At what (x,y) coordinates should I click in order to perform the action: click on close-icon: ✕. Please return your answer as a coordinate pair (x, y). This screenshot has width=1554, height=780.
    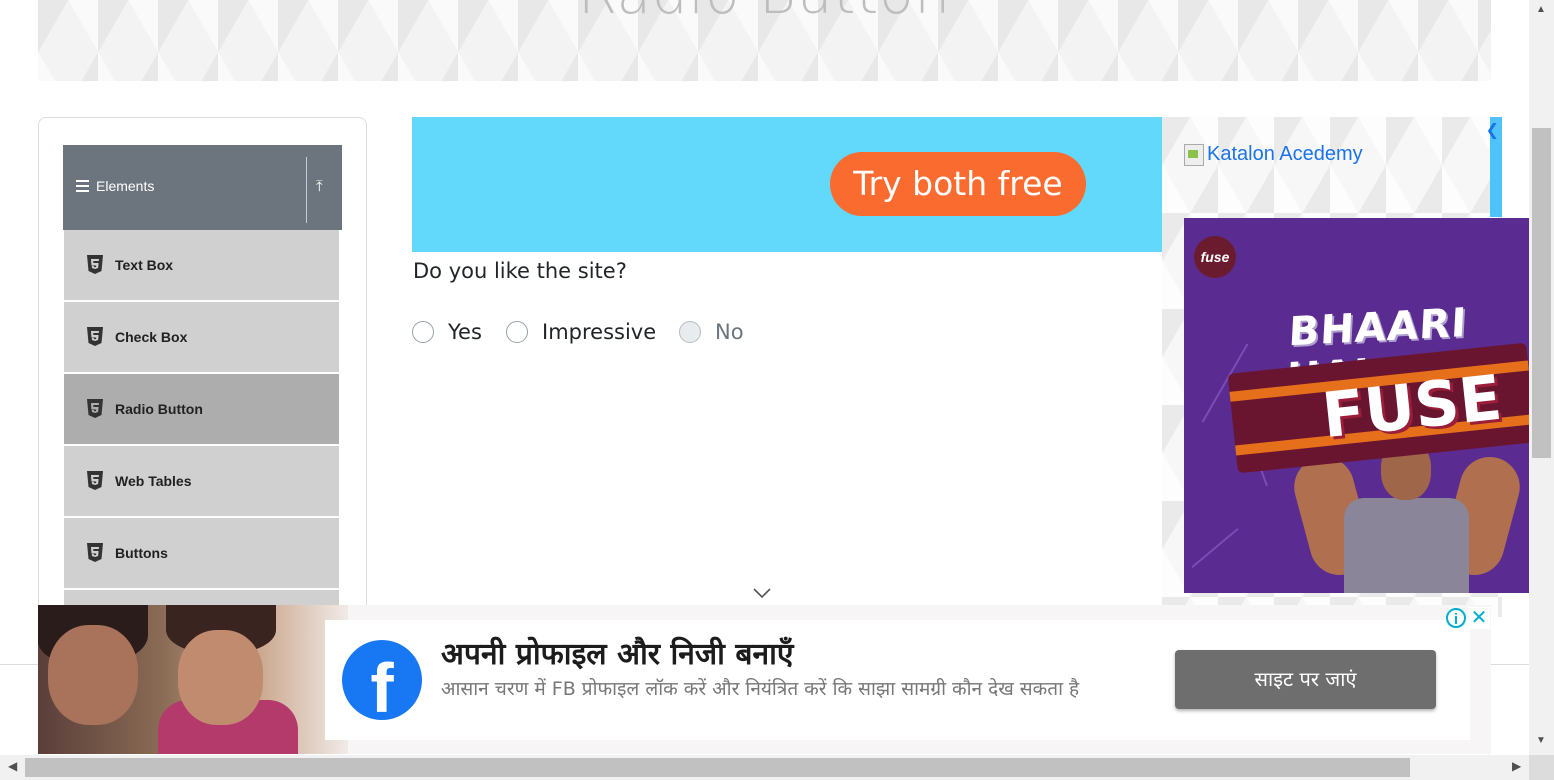
    Looking at the image, I should click on (1479, 618).